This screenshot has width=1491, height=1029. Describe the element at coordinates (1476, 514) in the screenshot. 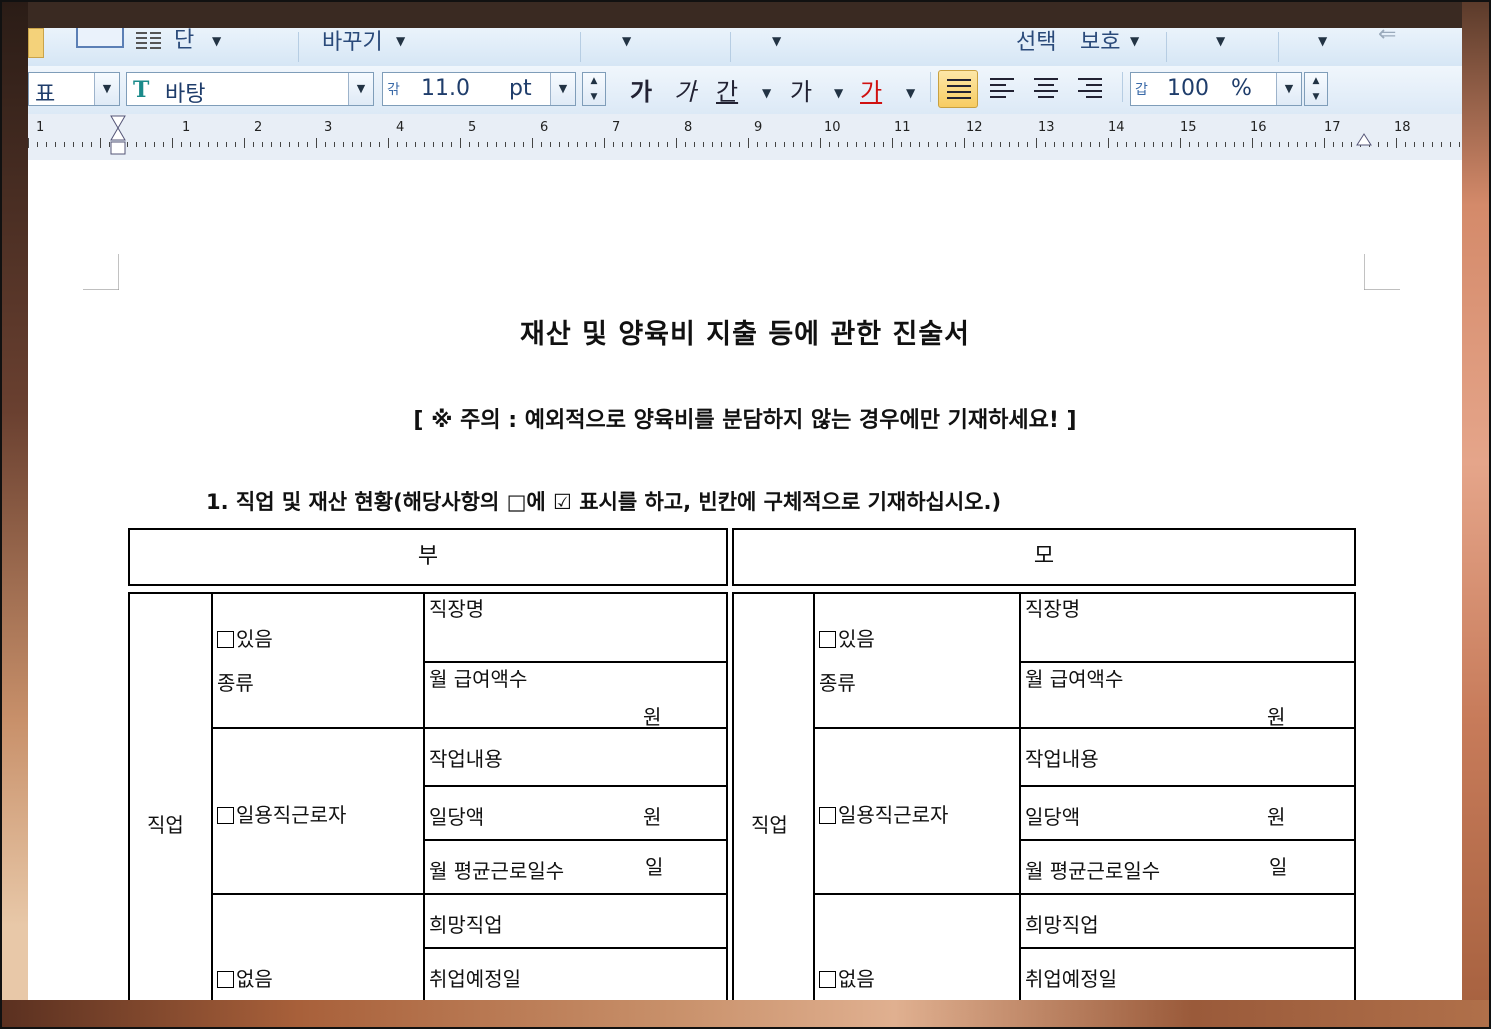

I see `background-right` at that location.